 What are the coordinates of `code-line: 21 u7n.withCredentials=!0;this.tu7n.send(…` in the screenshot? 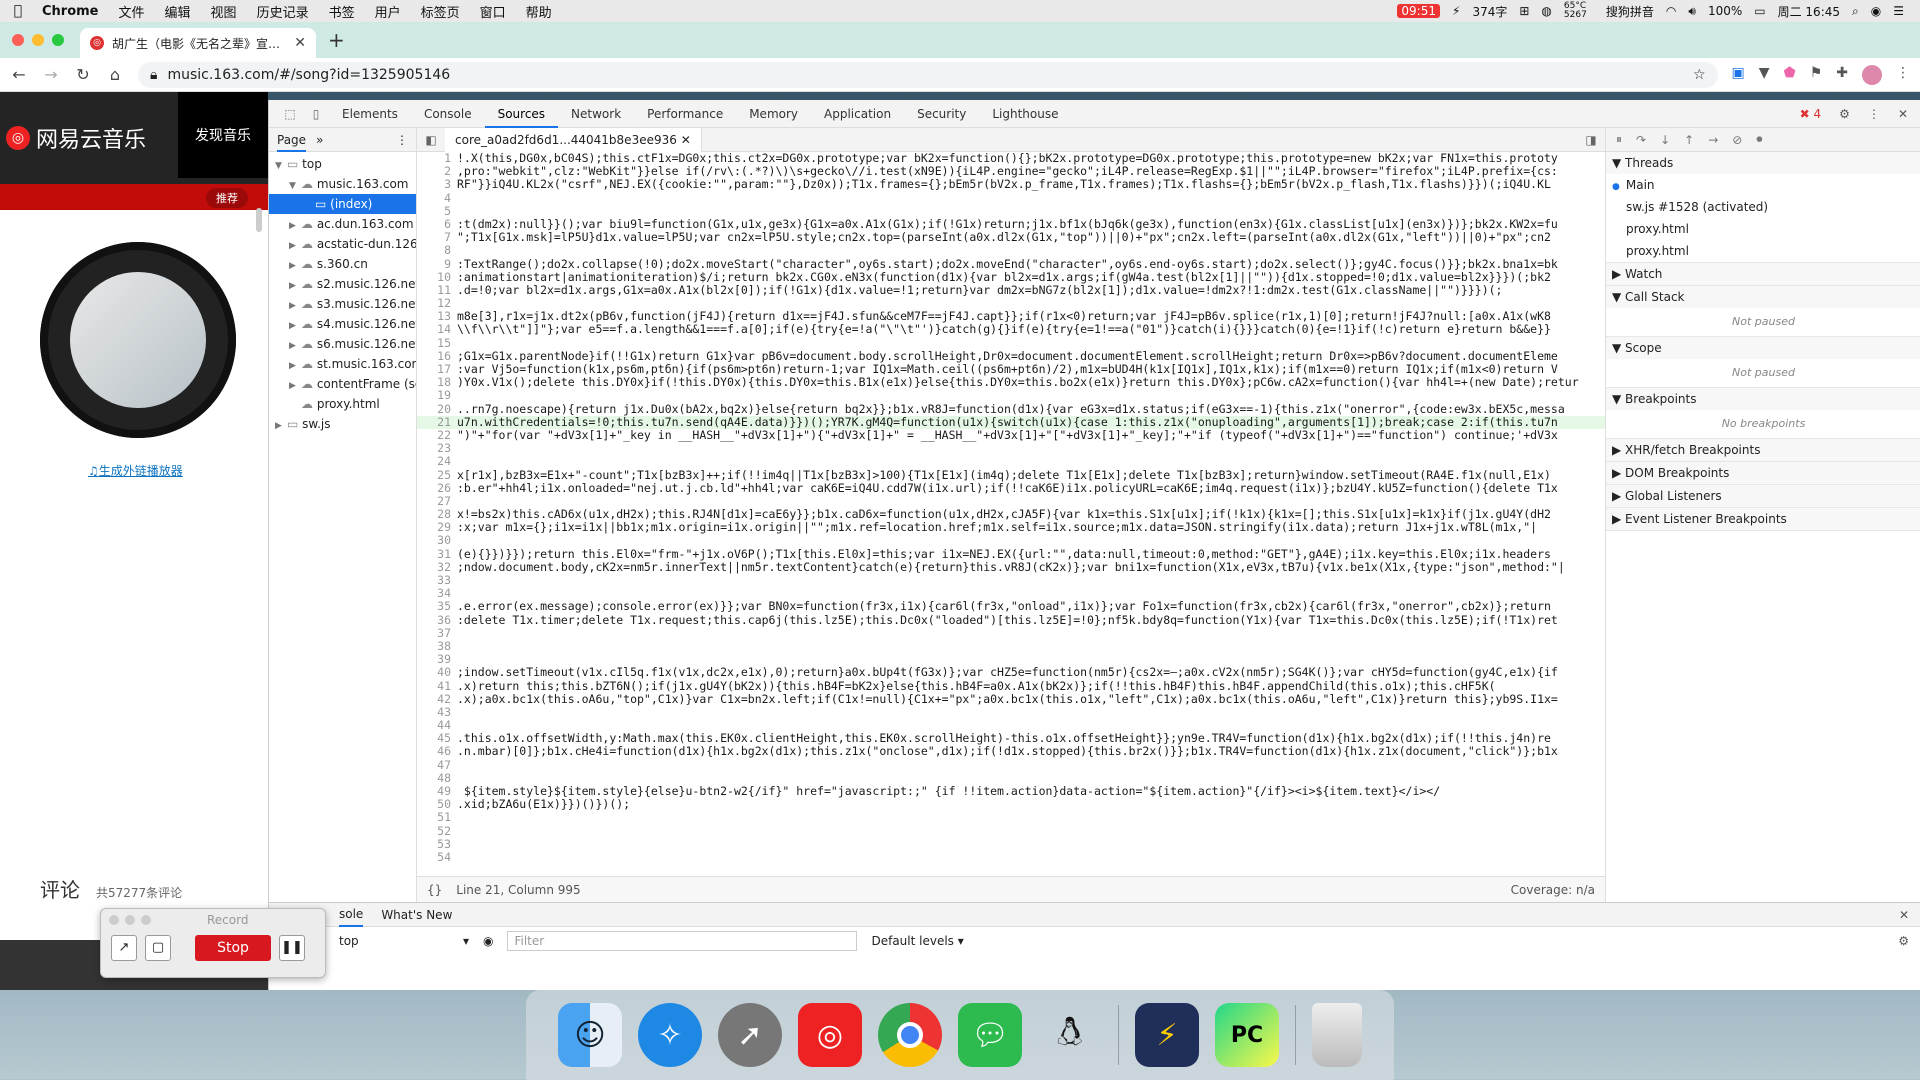 It's located at (1011, 422).